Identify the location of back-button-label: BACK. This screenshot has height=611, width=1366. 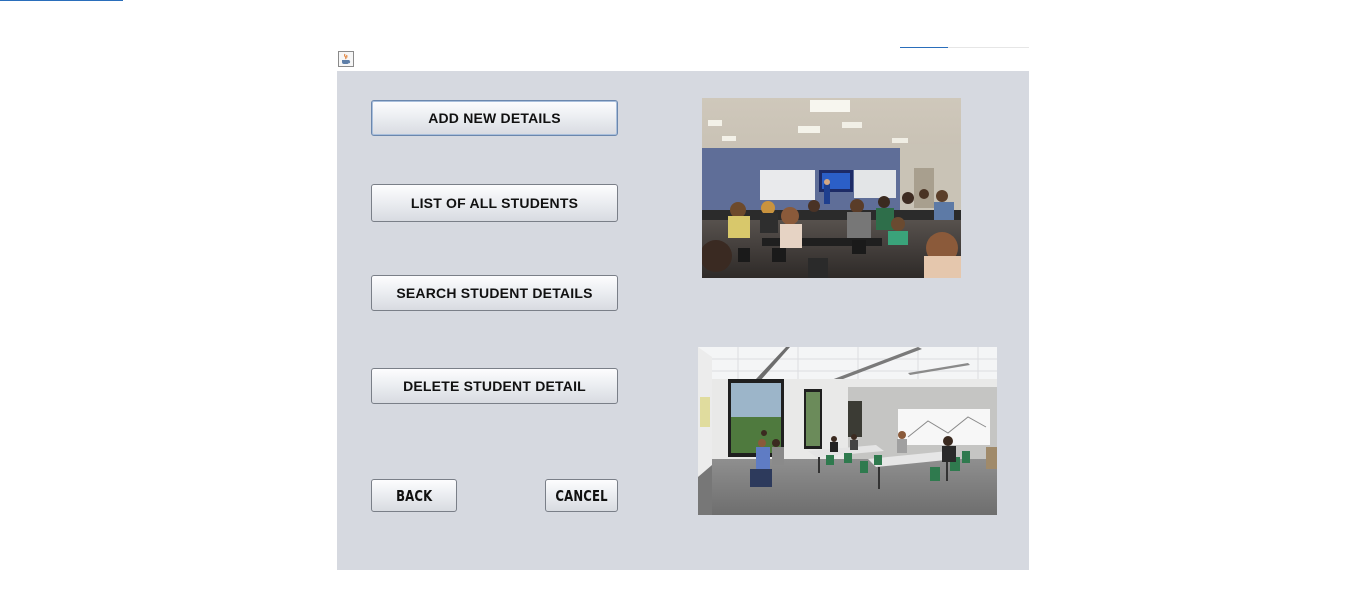
(414, 495).